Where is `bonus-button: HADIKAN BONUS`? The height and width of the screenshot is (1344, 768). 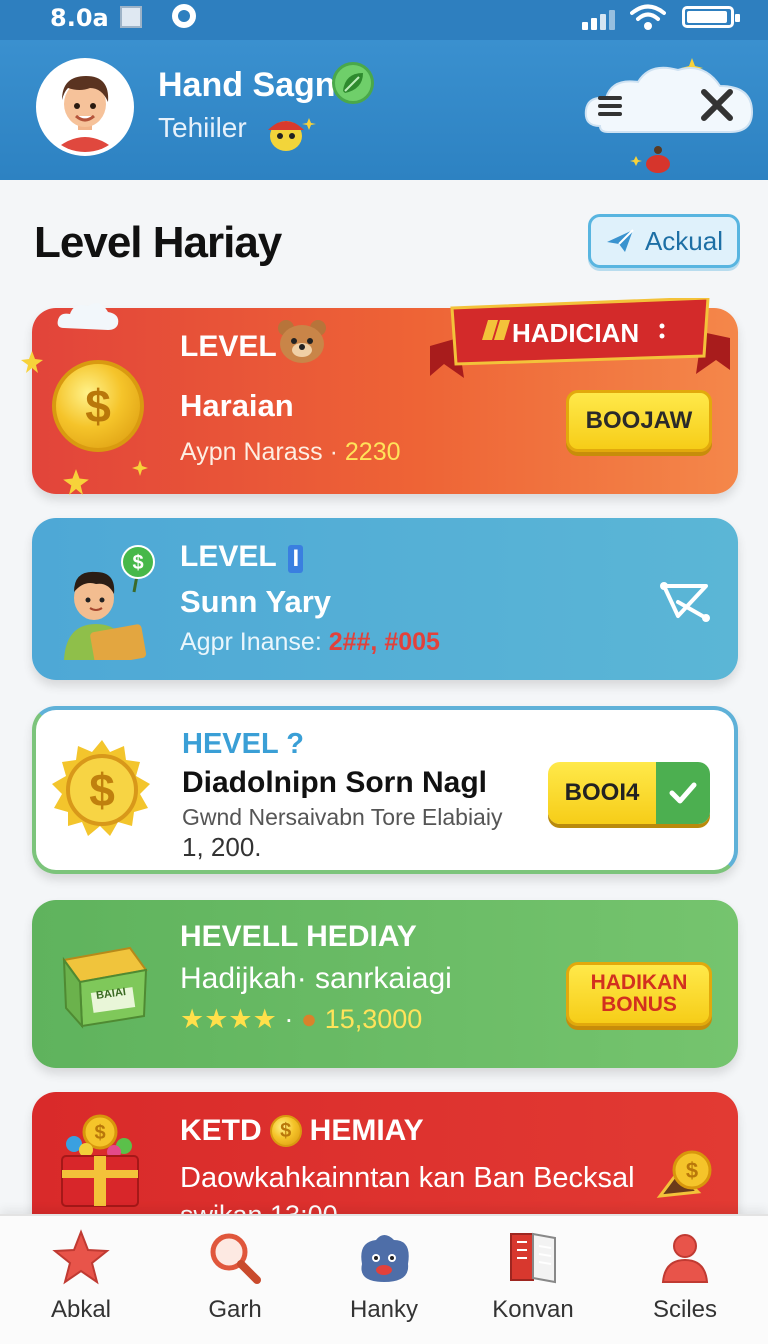 bonus-button: HADIKAN BONUS is located at coordinates (639, 994).